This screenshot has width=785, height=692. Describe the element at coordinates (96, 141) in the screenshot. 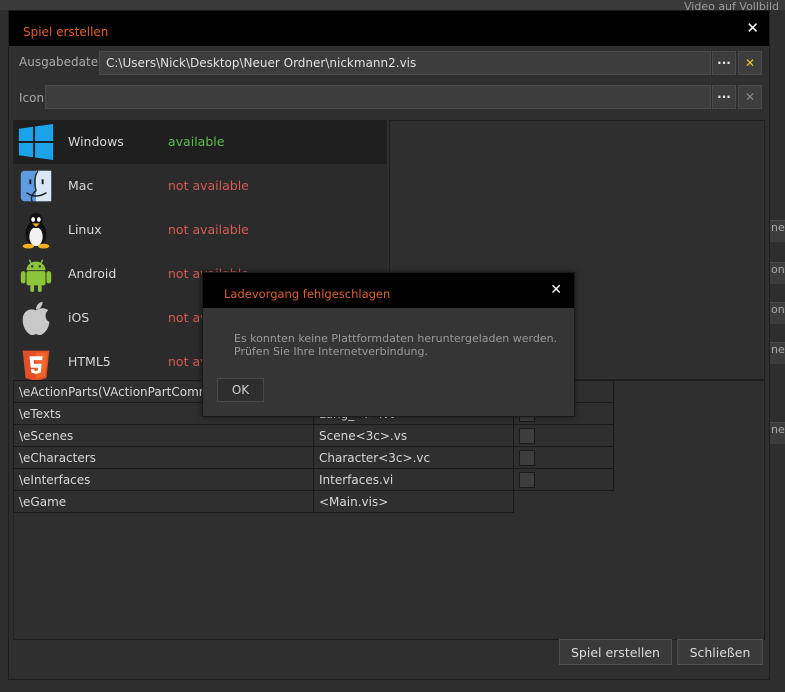

I see `platform-name: Windows` at that location.